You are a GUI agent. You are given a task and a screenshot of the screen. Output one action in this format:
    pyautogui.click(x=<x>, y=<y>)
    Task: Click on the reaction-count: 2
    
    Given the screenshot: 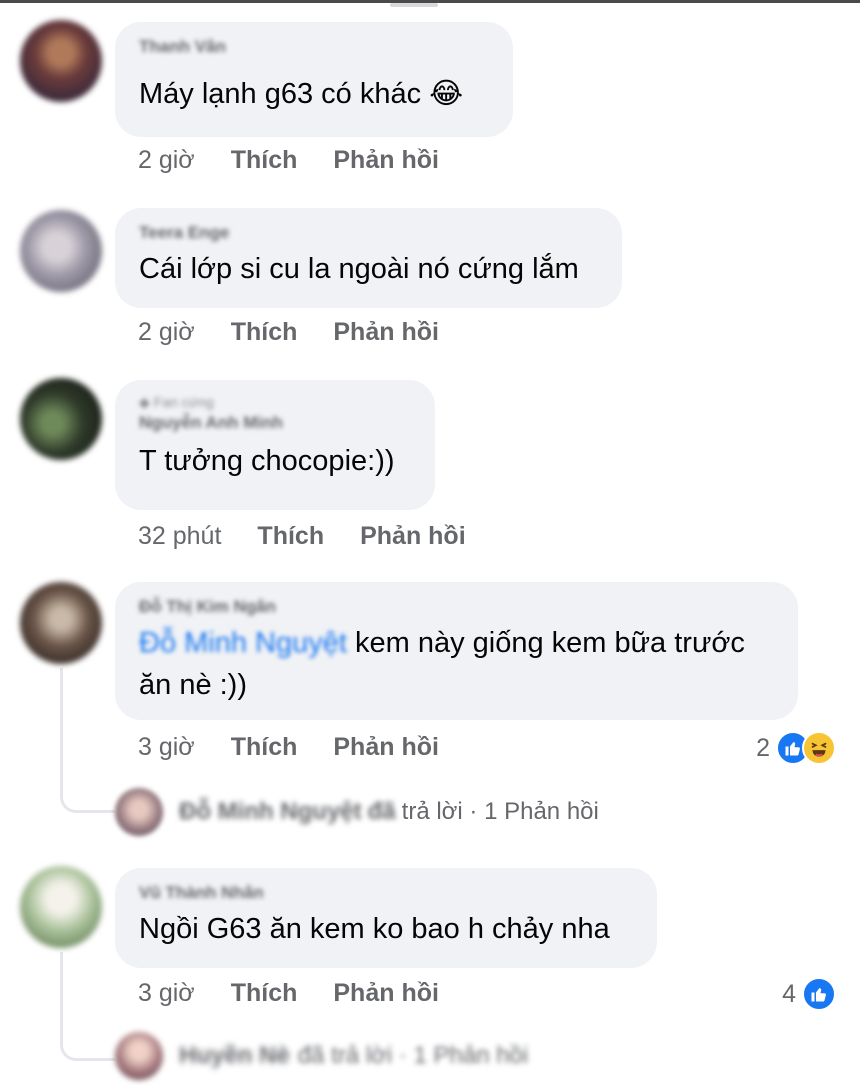 What is the action you would take?
    pyautogui.click(x=763, y=747)
    